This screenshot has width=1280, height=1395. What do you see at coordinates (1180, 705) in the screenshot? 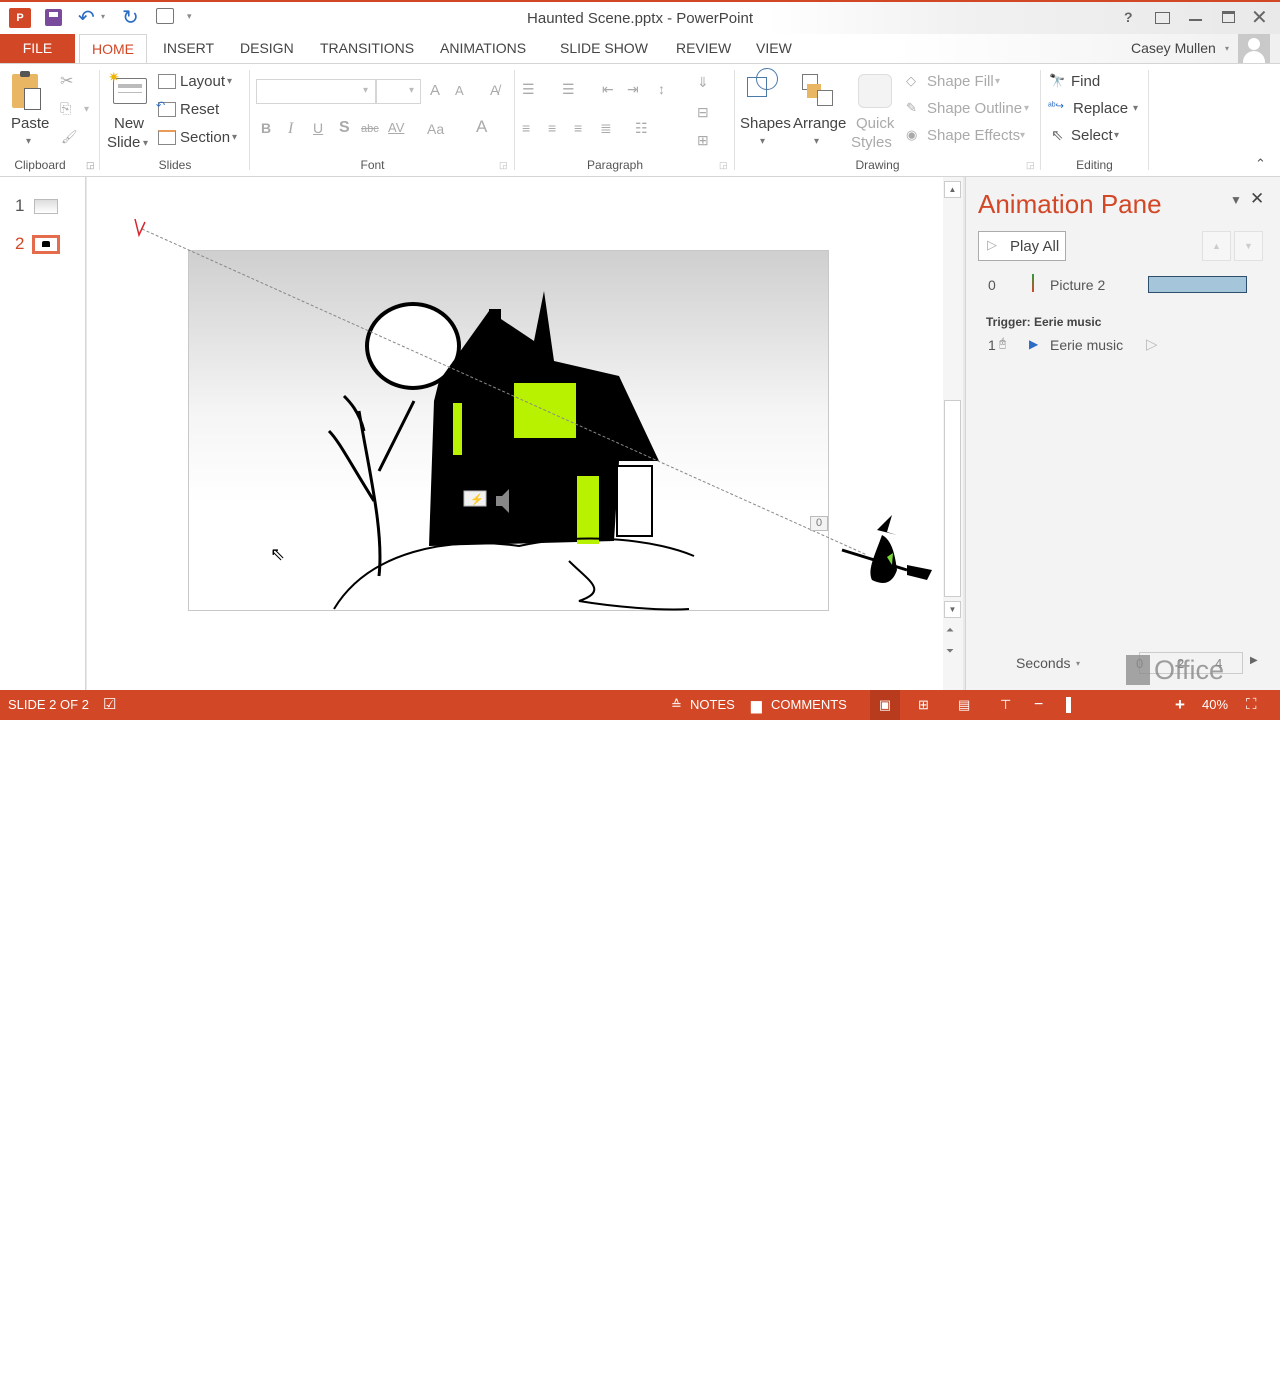
I see `zoom-in-button: +` at bounding box center [1180, 705].